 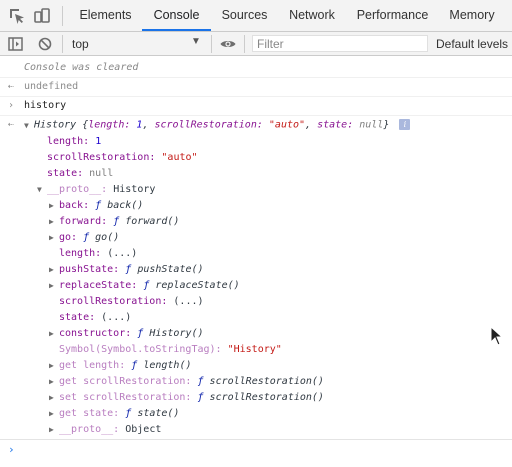 What do you see at coordinates (167, 365) in the screenshot?
I see `property-value: length()` at bounding box center [167, 365].